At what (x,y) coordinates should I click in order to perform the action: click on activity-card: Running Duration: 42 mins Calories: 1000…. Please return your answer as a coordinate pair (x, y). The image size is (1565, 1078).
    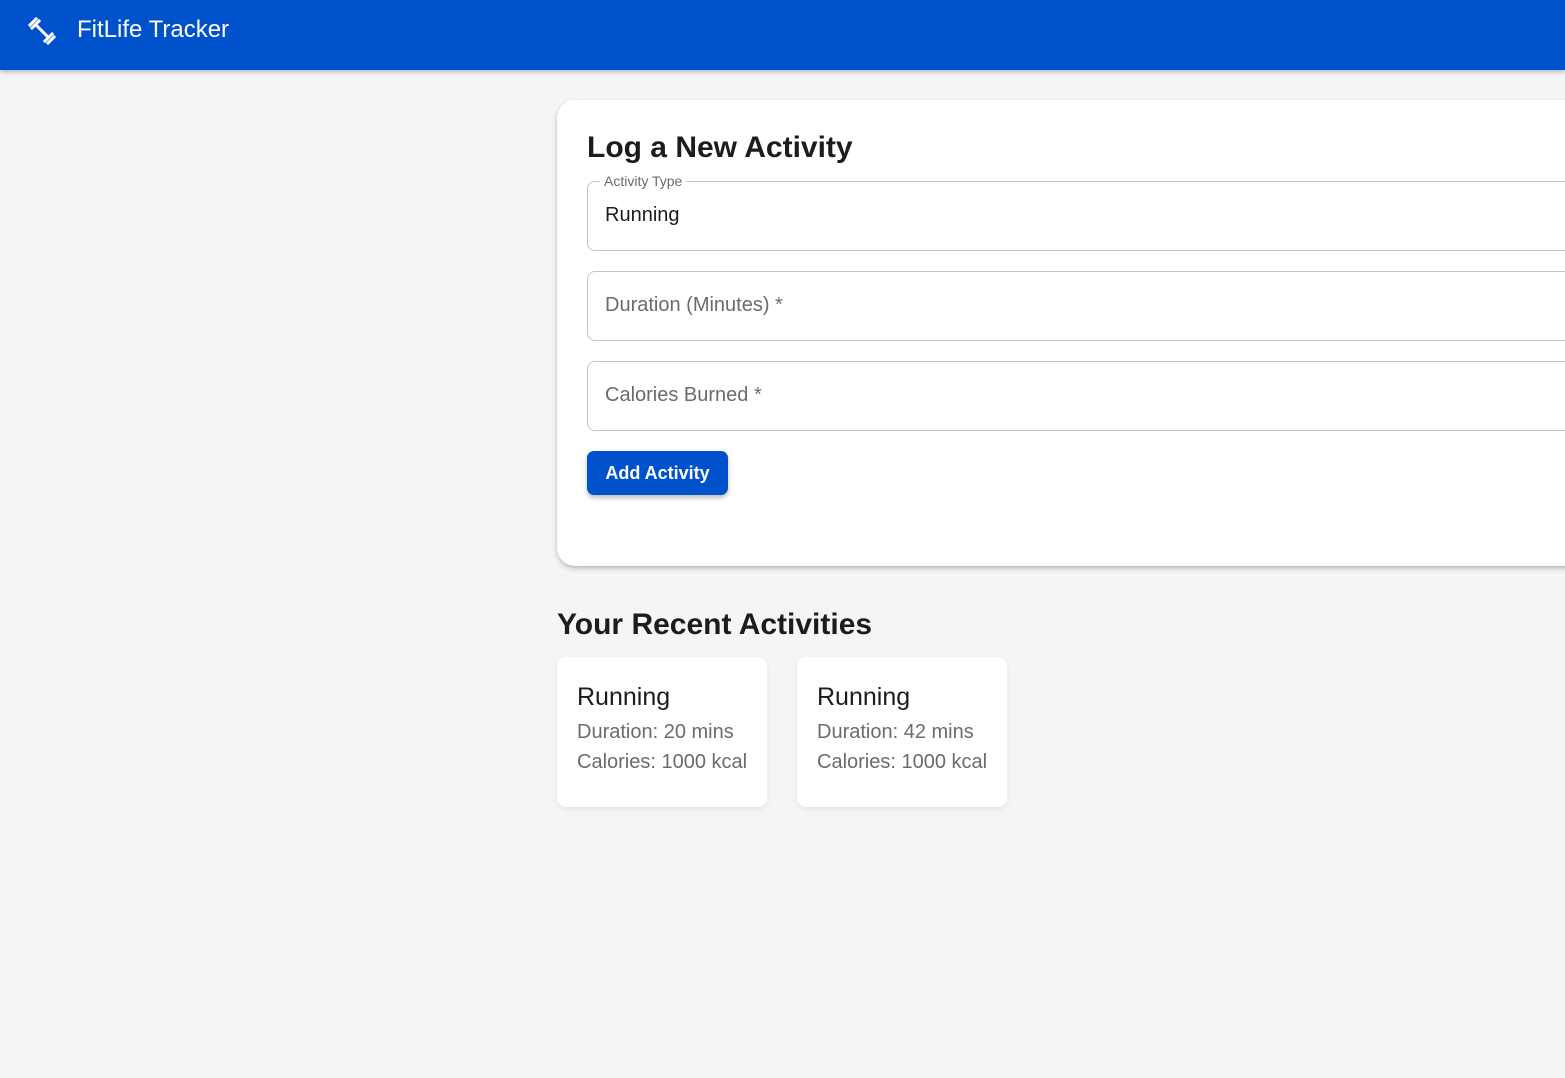
    Looking at the image, I should click on (902, 732).